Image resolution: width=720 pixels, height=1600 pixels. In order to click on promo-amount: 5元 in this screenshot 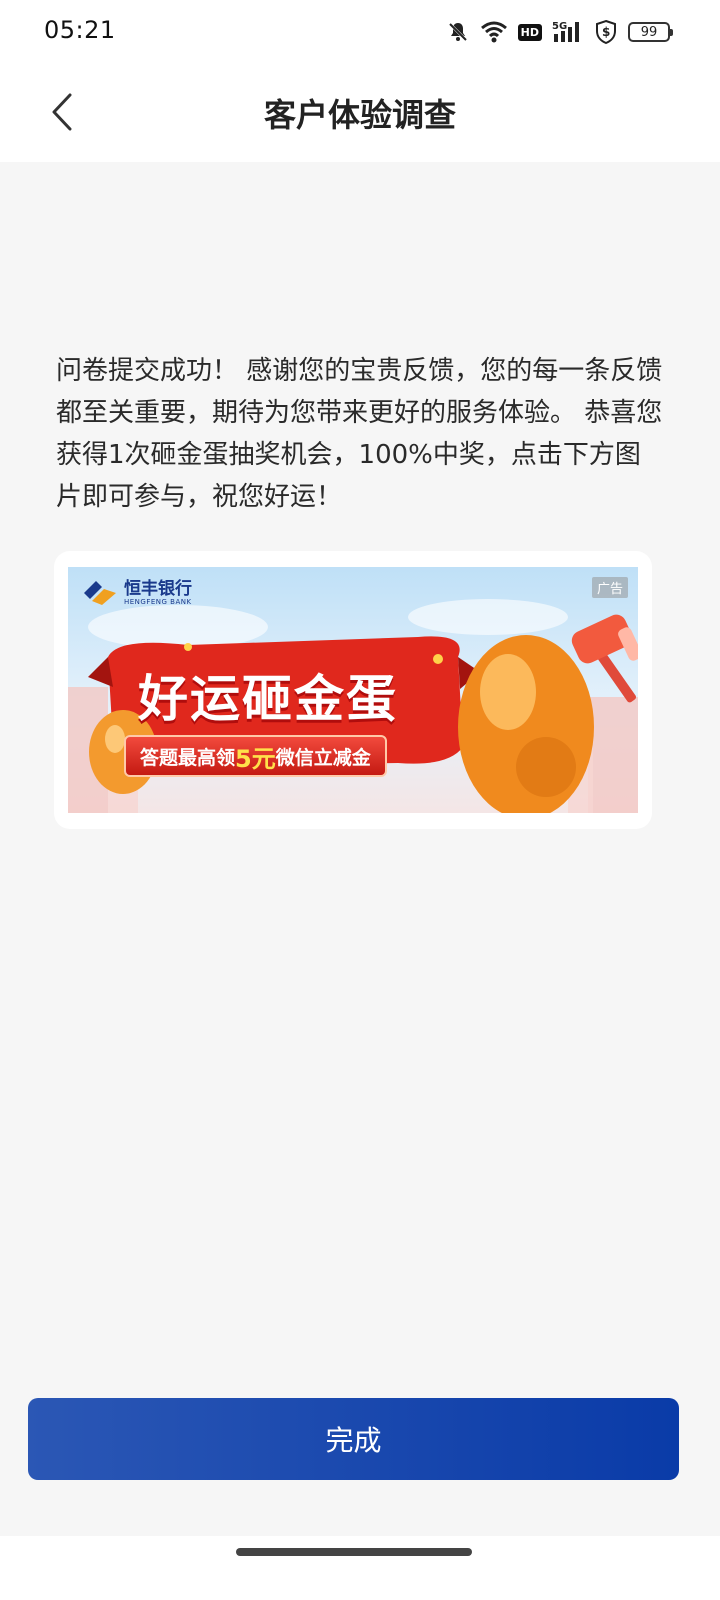, I will do `click(255, 758)`.